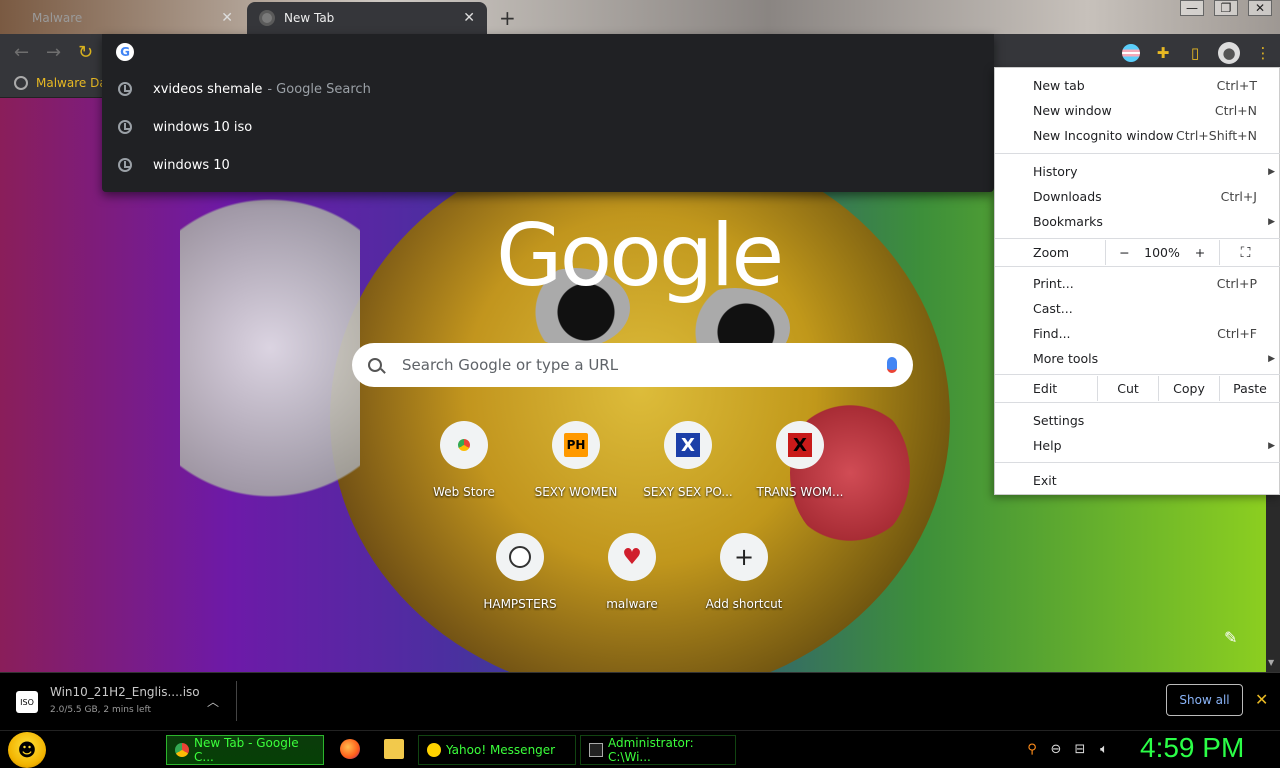  Describe the element at coordinates (1051, 252) in the screenshot. I see `menu-label: Zoom` at that location.